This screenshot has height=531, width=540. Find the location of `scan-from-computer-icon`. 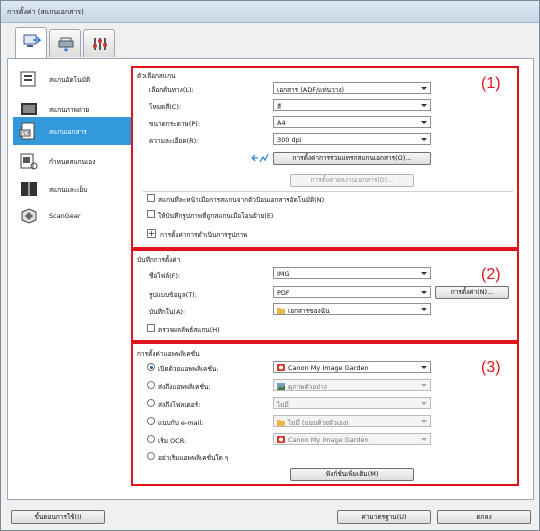

scan-from-computer-icon is located at coordinates (32, 40).